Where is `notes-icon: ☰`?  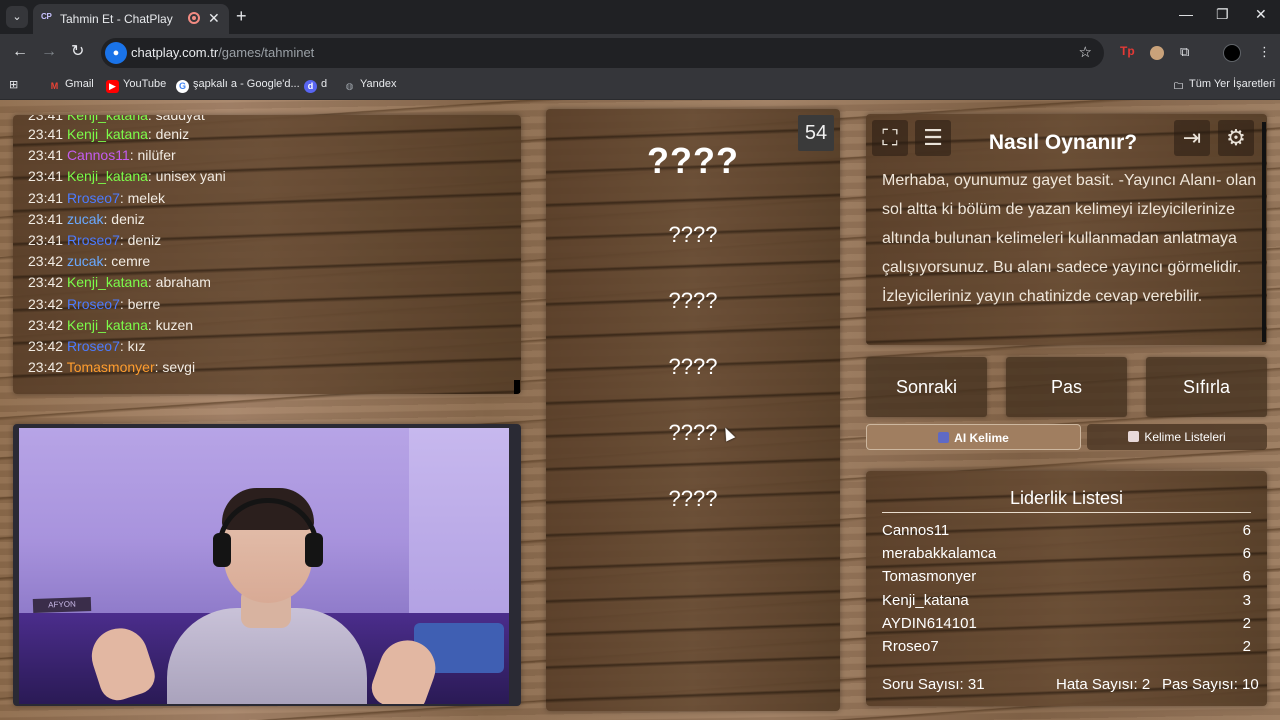 notes-icon: ☰ is located at coordinates (933, 138).